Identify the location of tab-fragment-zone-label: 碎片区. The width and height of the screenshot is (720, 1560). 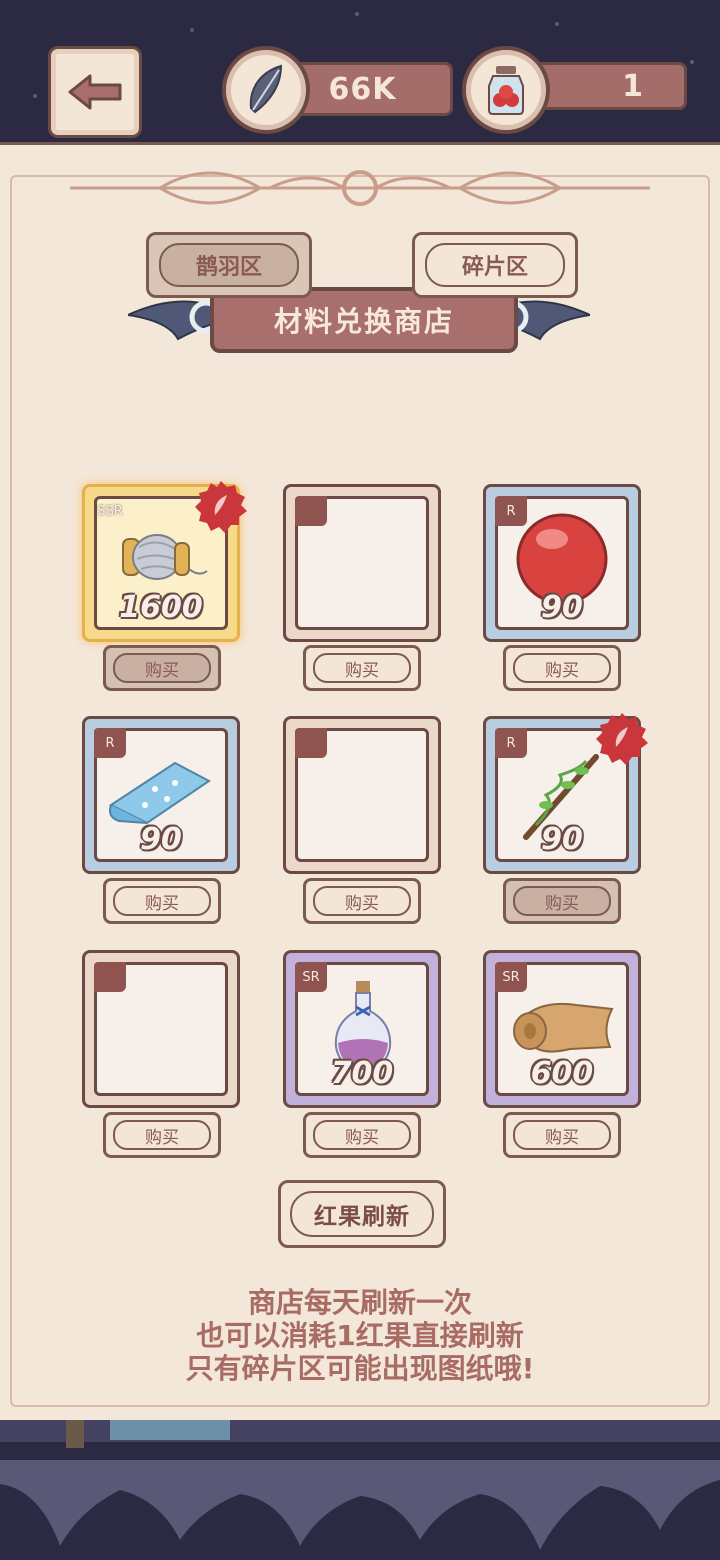
(495, 265).